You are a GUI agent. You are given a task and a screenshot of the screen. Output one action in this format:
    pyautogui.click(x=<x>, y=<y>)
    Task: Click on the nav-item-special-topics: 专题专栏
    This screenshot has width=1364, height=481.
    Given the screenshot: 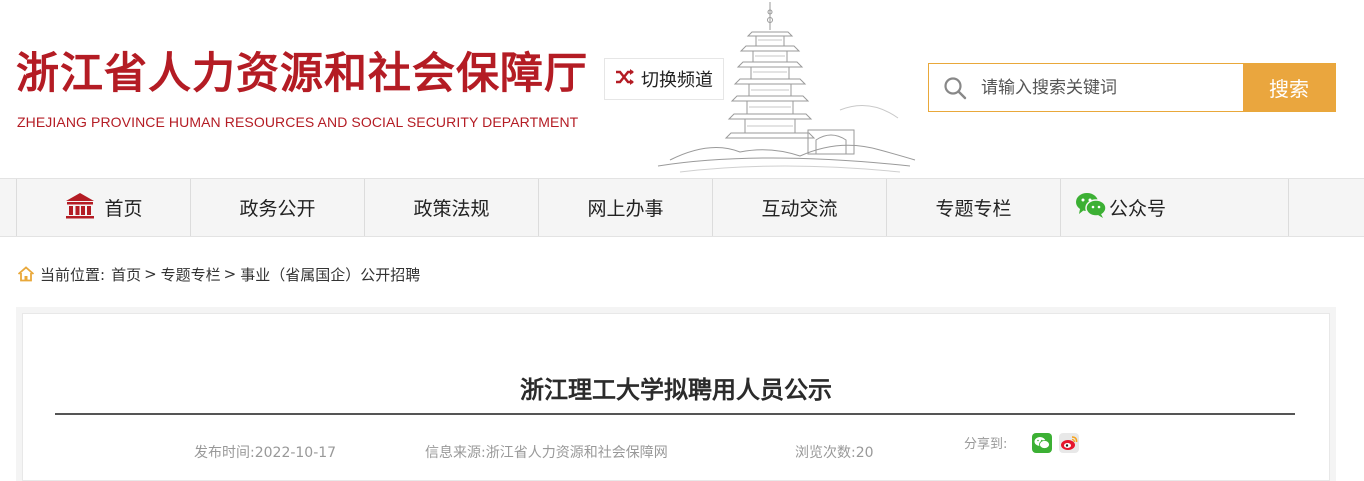 What is the action you would take?
    pyautogui.click(x=973, y=207)
    